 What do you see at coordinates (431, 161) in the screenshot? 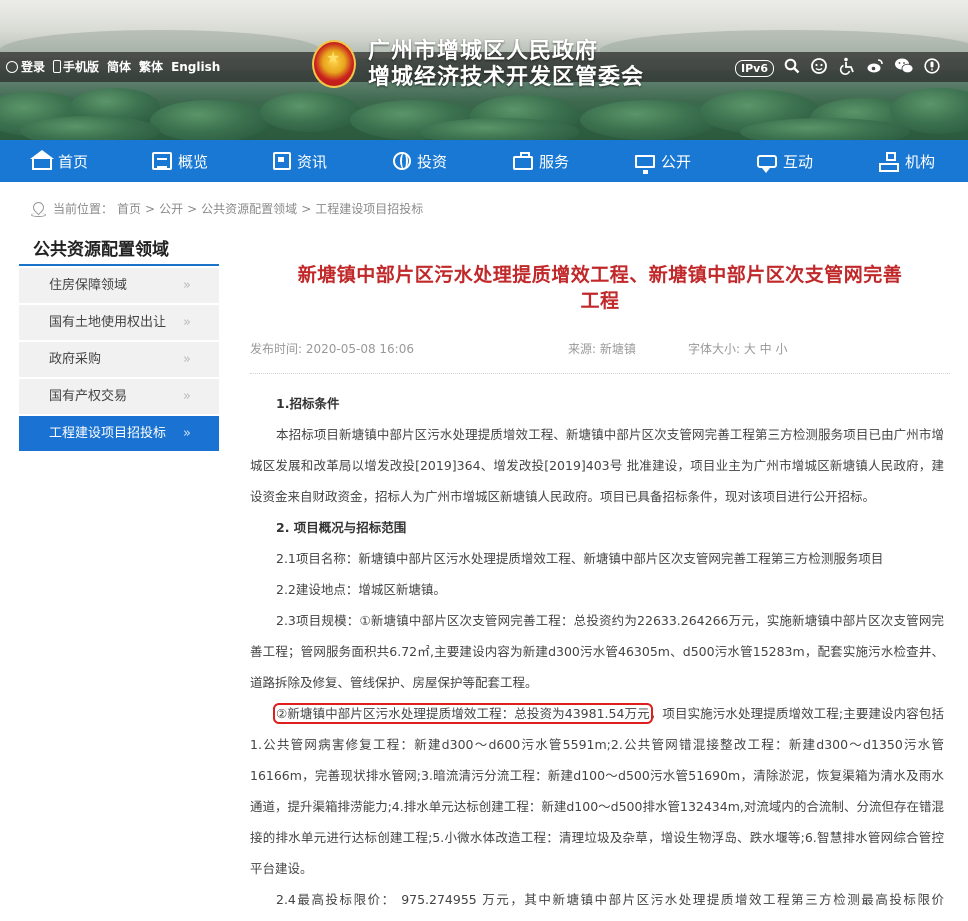
I see `nav-label: 投资` at bounding box center [431, 161].